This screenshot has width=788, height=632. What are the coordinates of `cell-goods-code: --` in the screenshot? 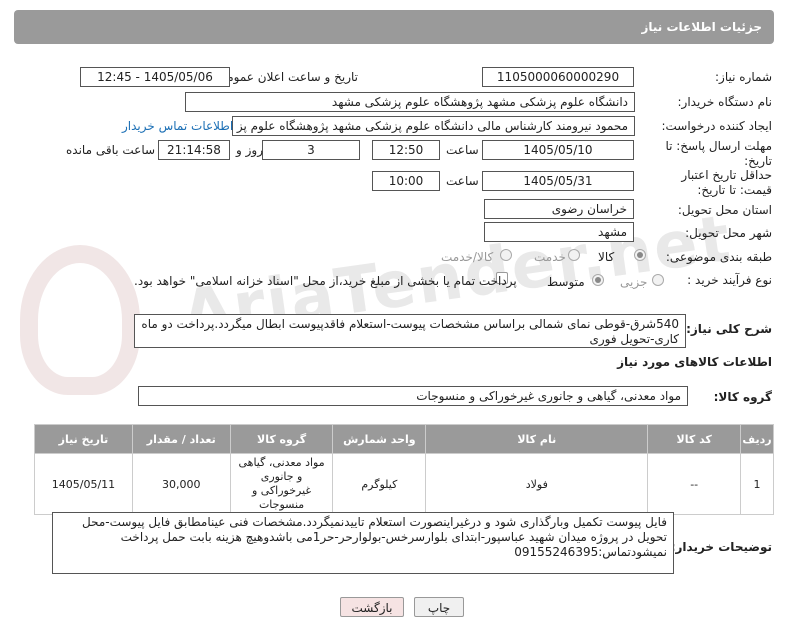 It's located at (694, 484).